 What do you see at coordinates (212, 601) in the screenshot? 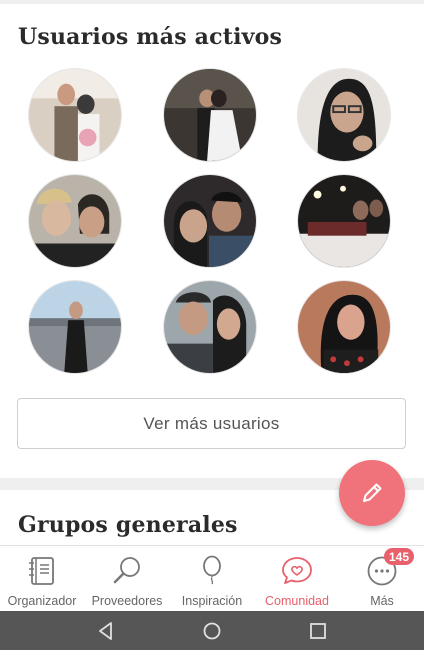
I see `nav-label-inspiracion: Inspiración` at bounding box center [212, 601].